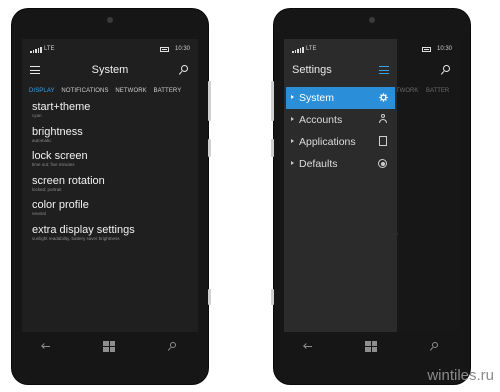 The width and height of the screenshot is (500, 392). I want to click on menu-item-accounts: Accounts, so click(340, 120).